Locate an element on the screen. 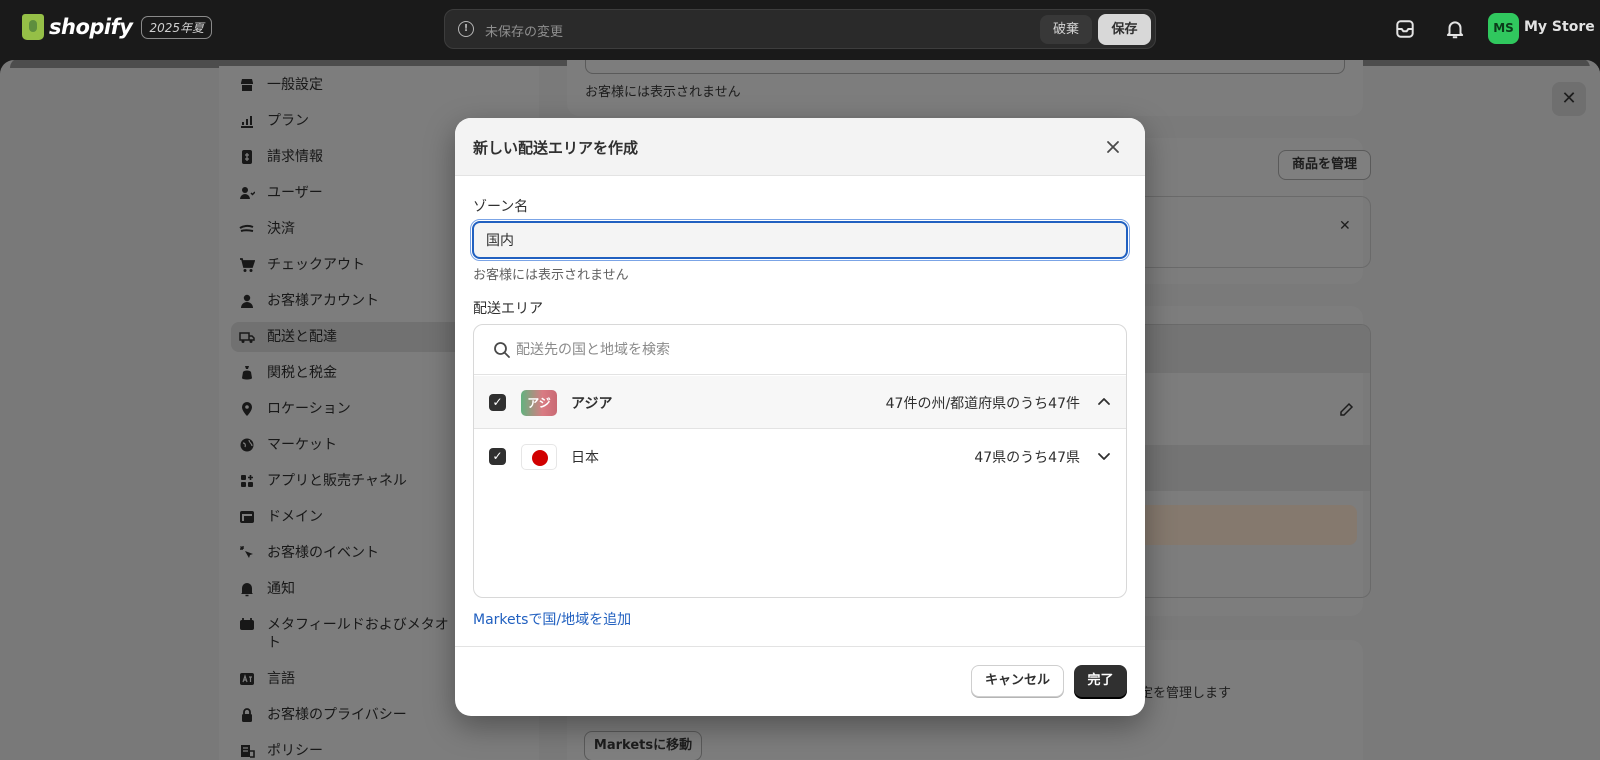  sidebar-item-label: お客様アカウント is located at coordinates (323, 301).